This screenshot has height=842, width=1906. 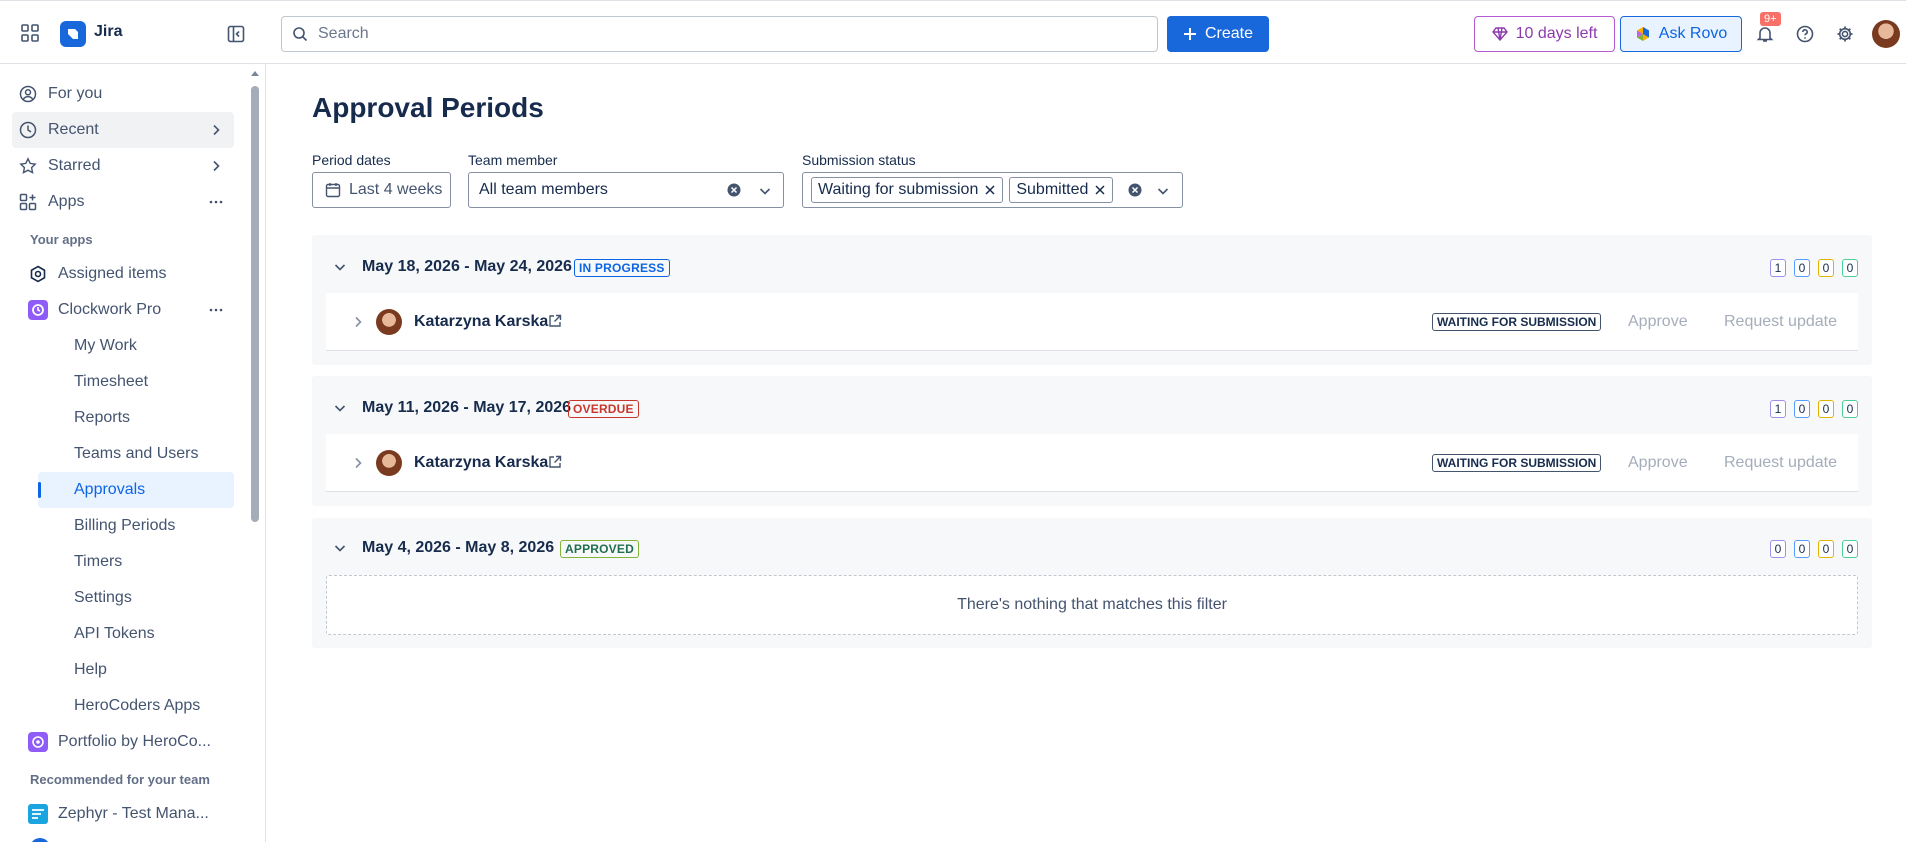 What do you see at coordinates (1643, 34) in the screenshot?
I see `rovo-icon` at bounding box center [1643, 34].